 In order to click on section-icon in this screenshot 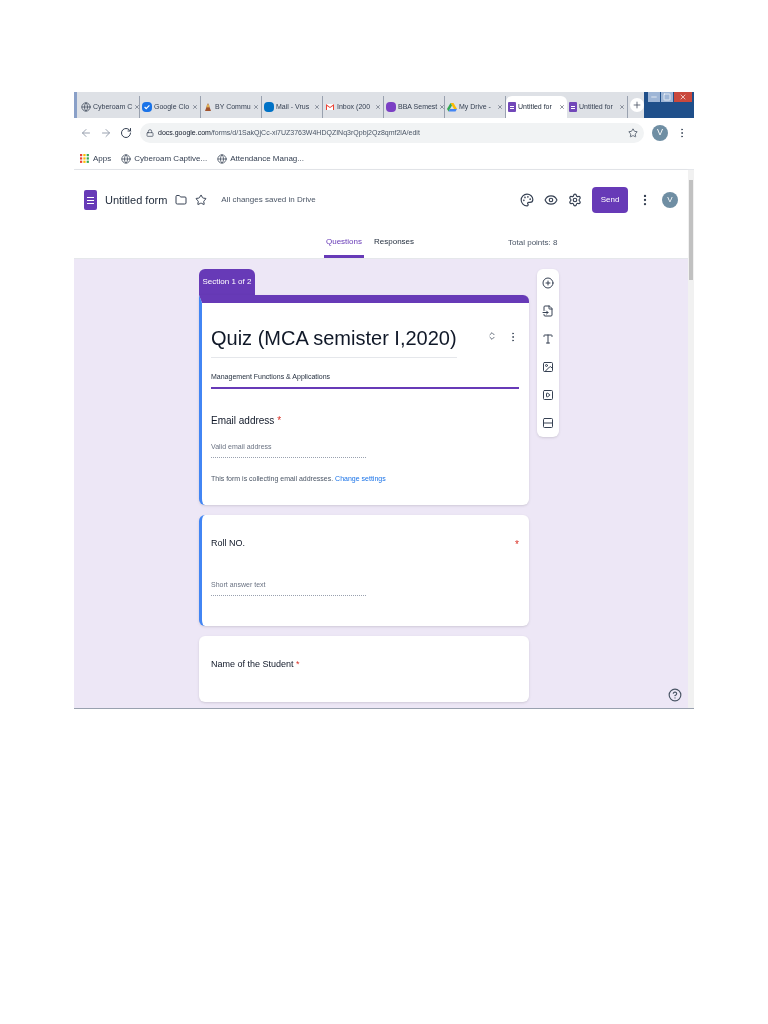, I will do `click(548, 423)`.